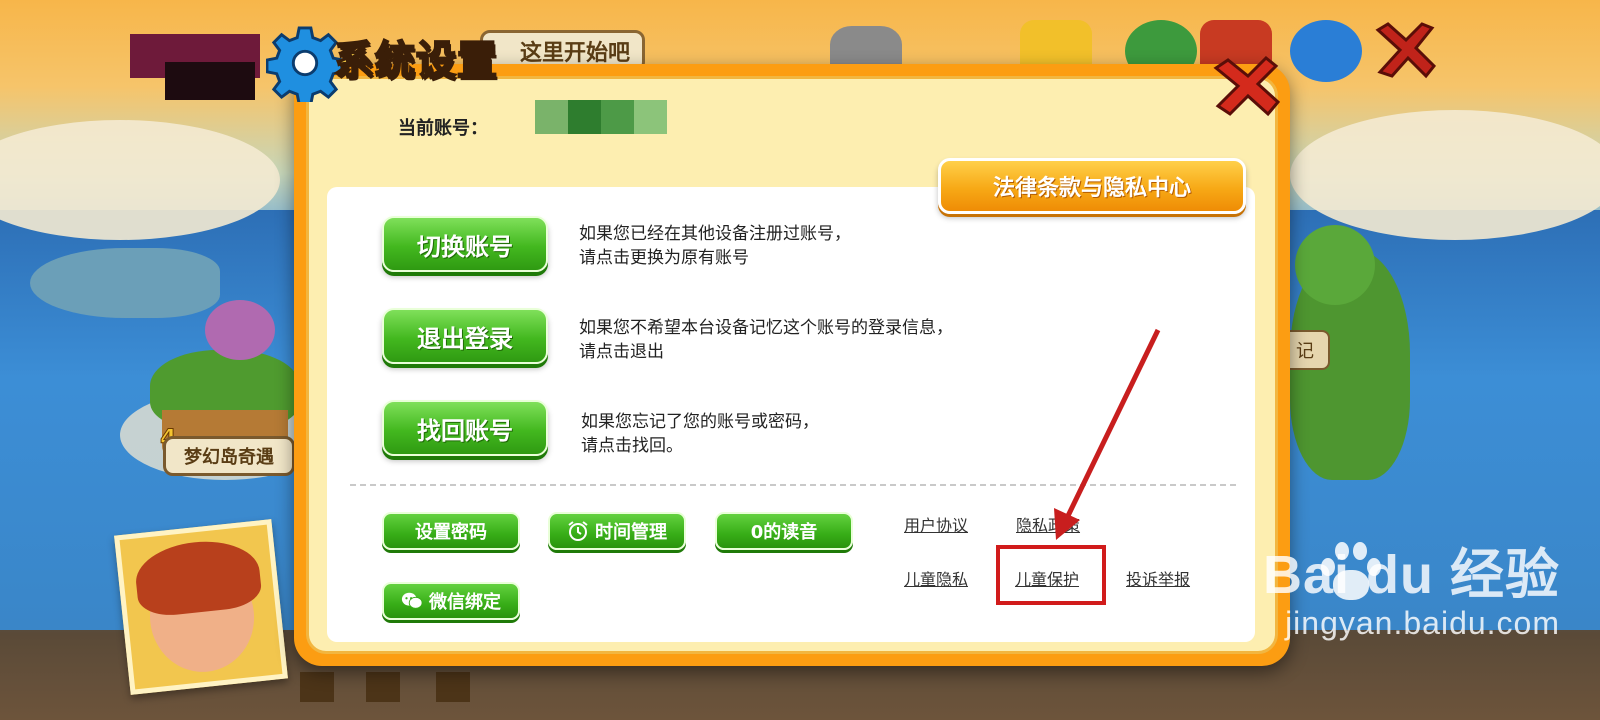  What do you see at coordinates (621, 352) in the screenshot?
I see `description-line: 请点击退出` at bounding box center [621, 352].